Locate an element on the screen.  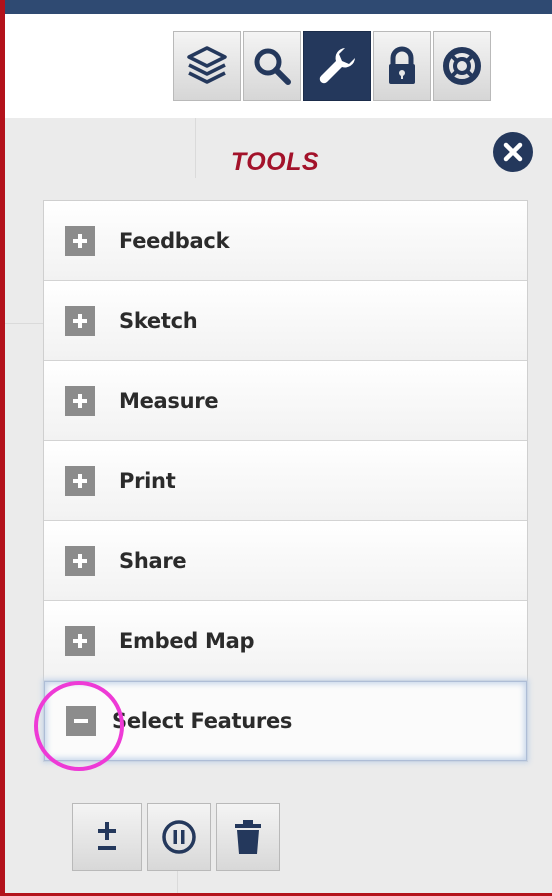
search-icon is located at coordinates (272, 66).